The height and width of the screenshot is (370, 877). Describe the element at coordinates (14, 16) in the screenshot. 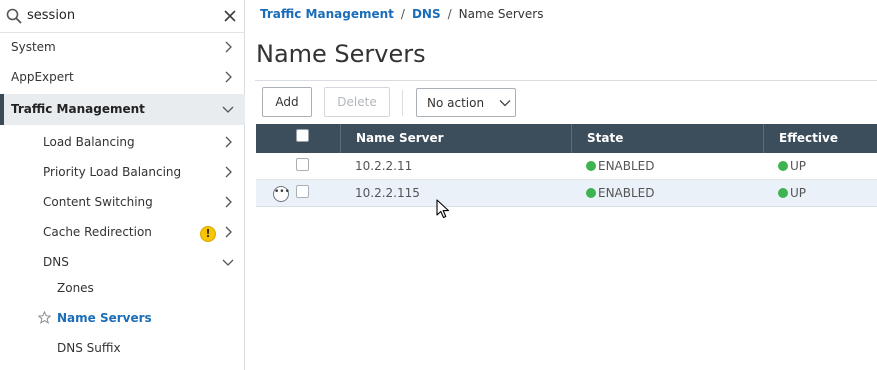

I see `search-icon` at that location.